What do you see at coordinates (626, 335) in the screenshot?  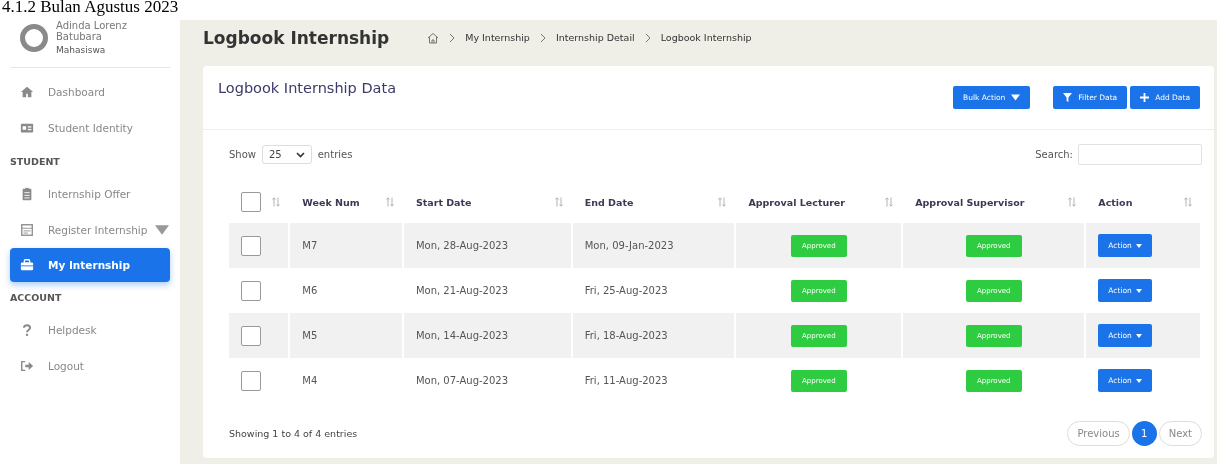 I see `table-cell: Fri, 18-Aug-2023` at bounding box center [626, 335].